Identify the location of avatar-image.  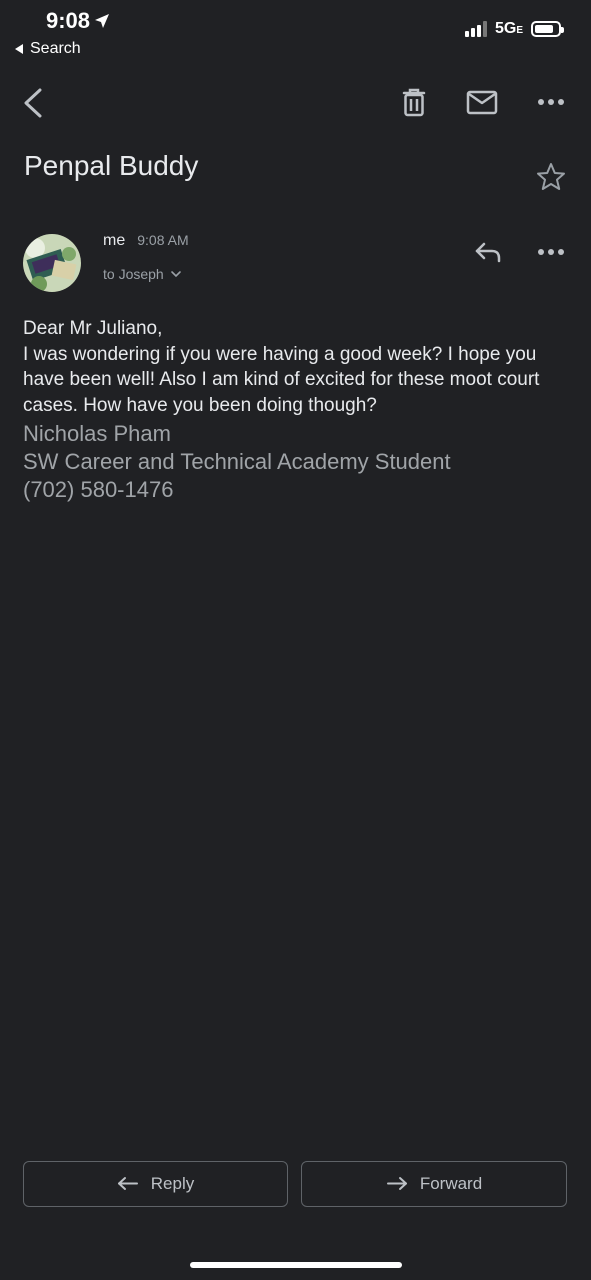
(52, 263).